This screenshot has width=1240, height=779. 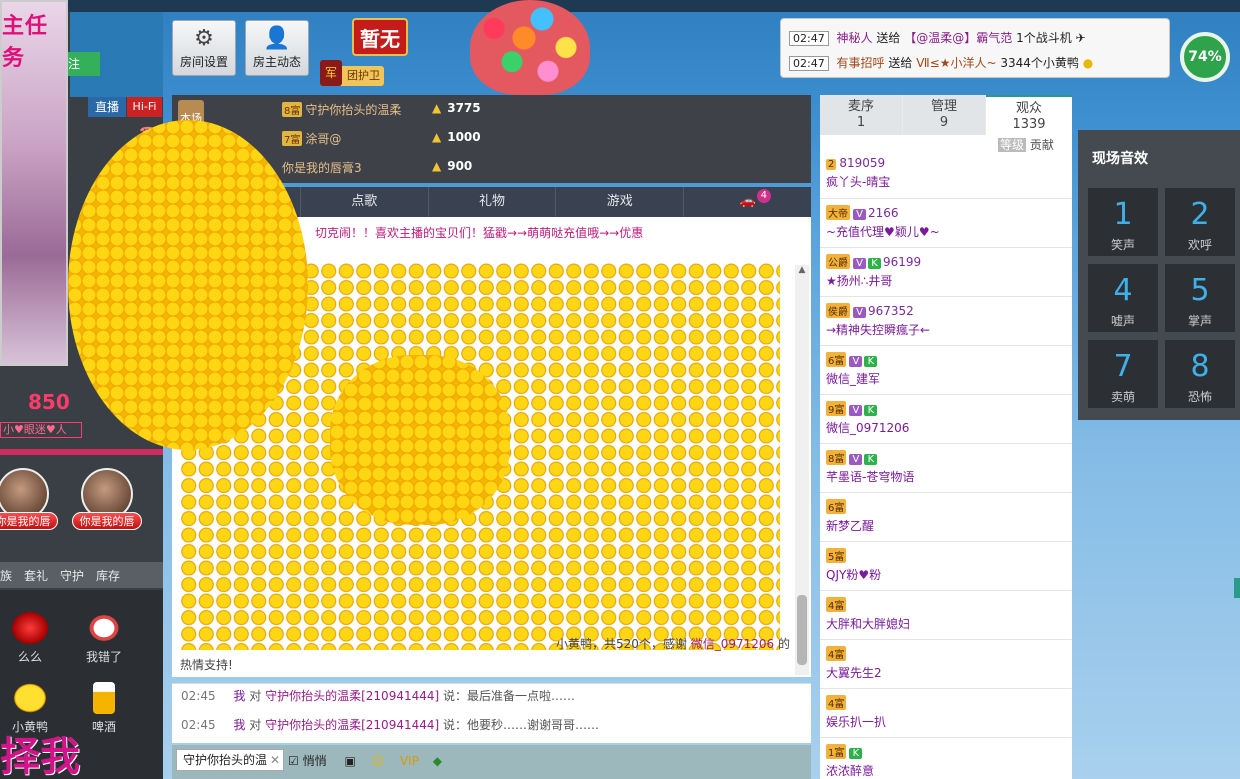 I want to click on audience-item: 4富 大翼先生2, so click(x=854, y=663).